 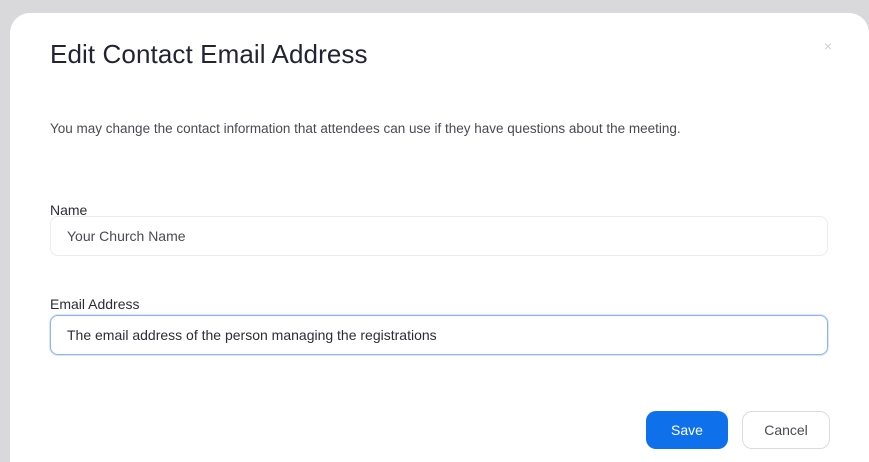 What do you see at coordinates (828, 46) in the screenshot?
I see `close-icon: ×` at bounding box center [828, 46].